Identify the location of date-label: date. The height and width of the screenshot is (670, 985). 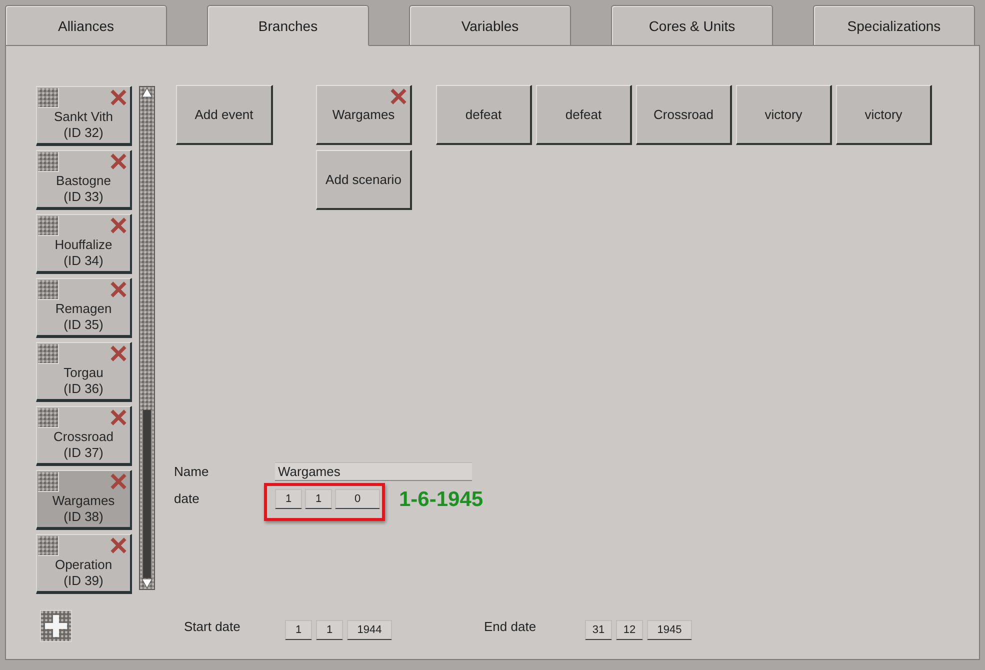
(187, 498).